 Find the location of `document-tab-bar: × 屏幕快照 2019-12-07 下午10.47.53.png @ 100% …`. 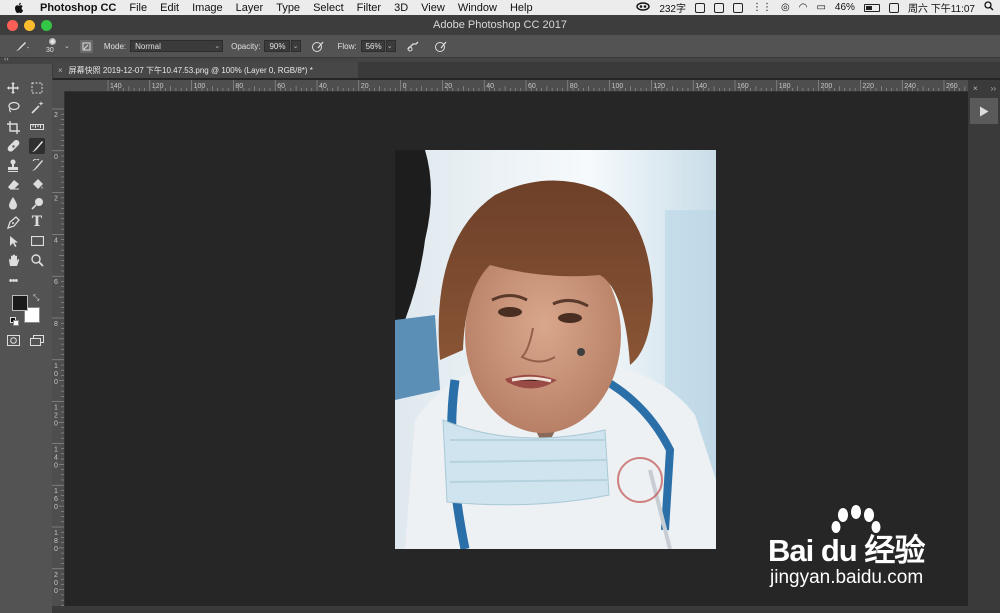

document-tab-bar: × 屏幕快照 2019-12-07 下午10.47.53.png @ 100% … is located at coordinates (526, 70).